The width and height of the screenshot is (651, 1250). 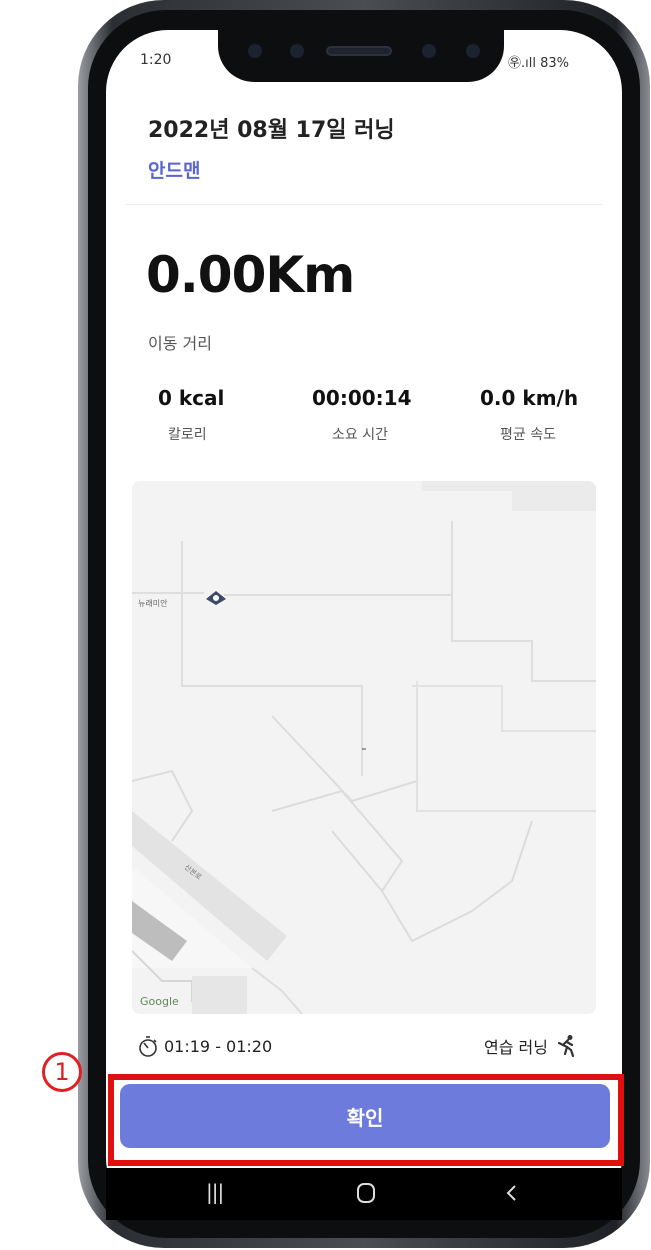 I want to click on distance-value: 0.00Km, so click(x=250, y=275).